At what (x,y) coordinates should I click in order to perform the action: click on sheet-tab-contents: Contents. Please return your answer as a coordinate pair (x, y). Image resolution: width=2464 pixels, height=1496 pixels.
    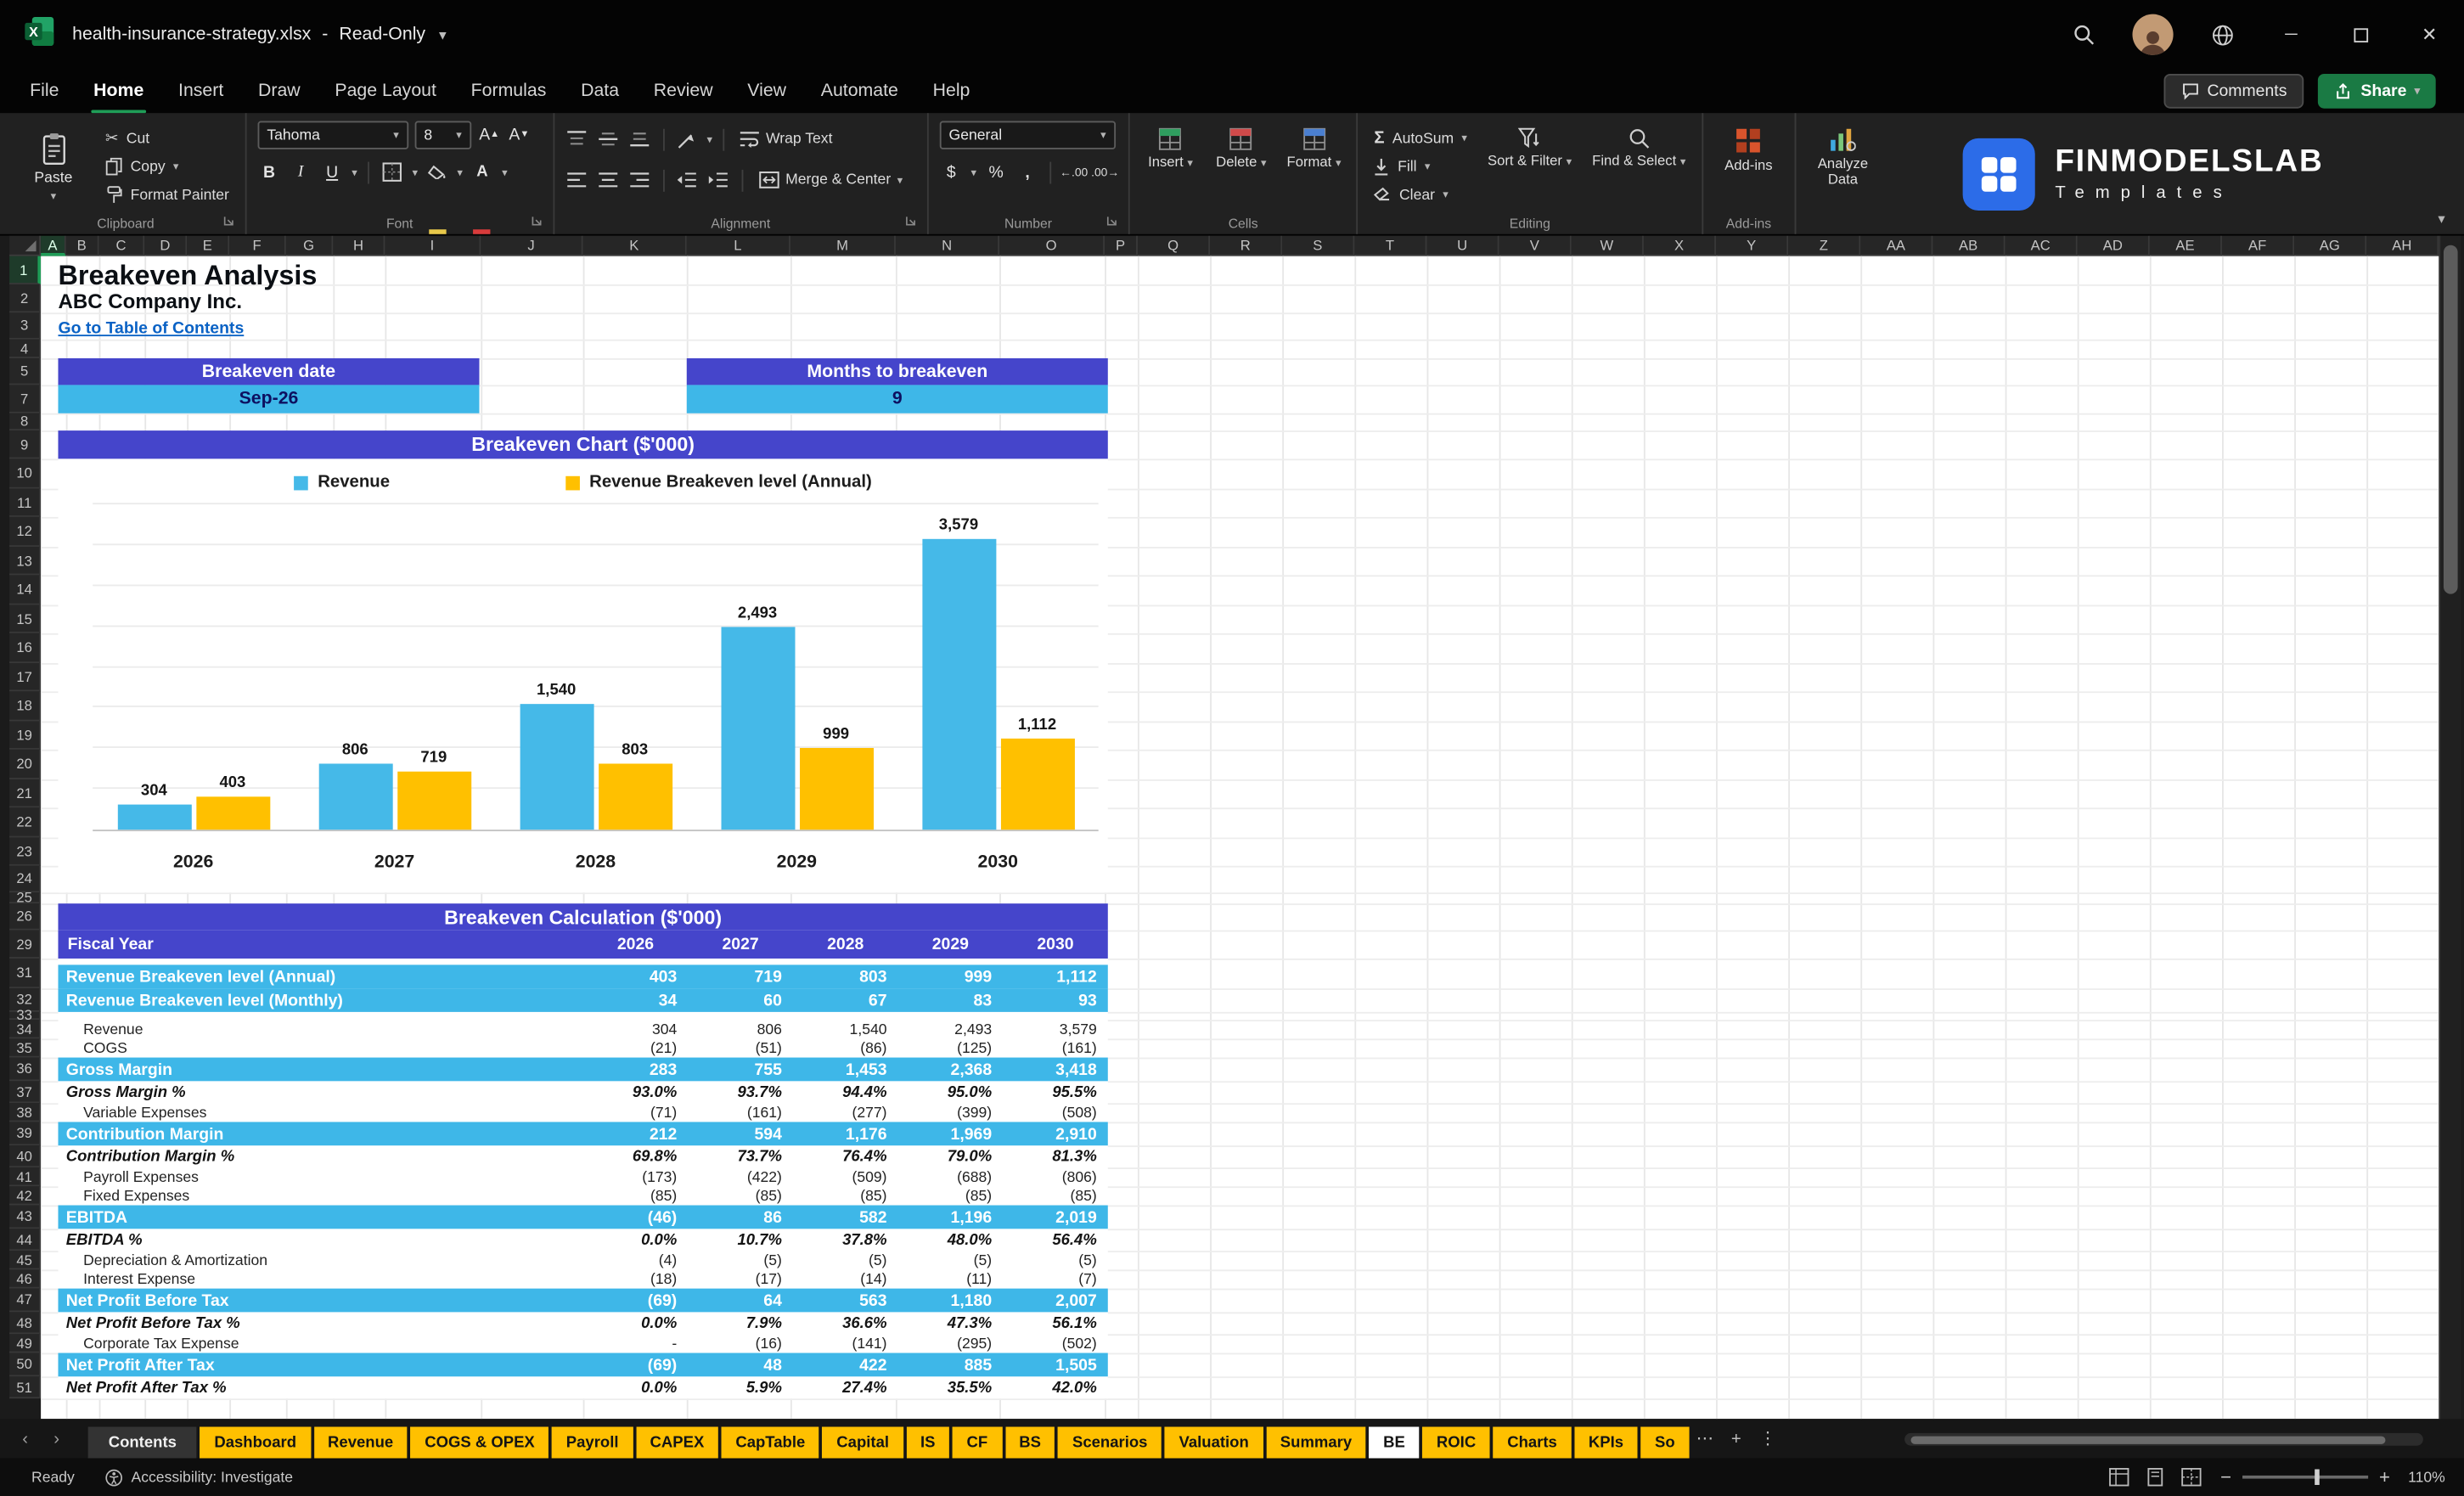
    Looking at the image, I should click on (142, 1442).